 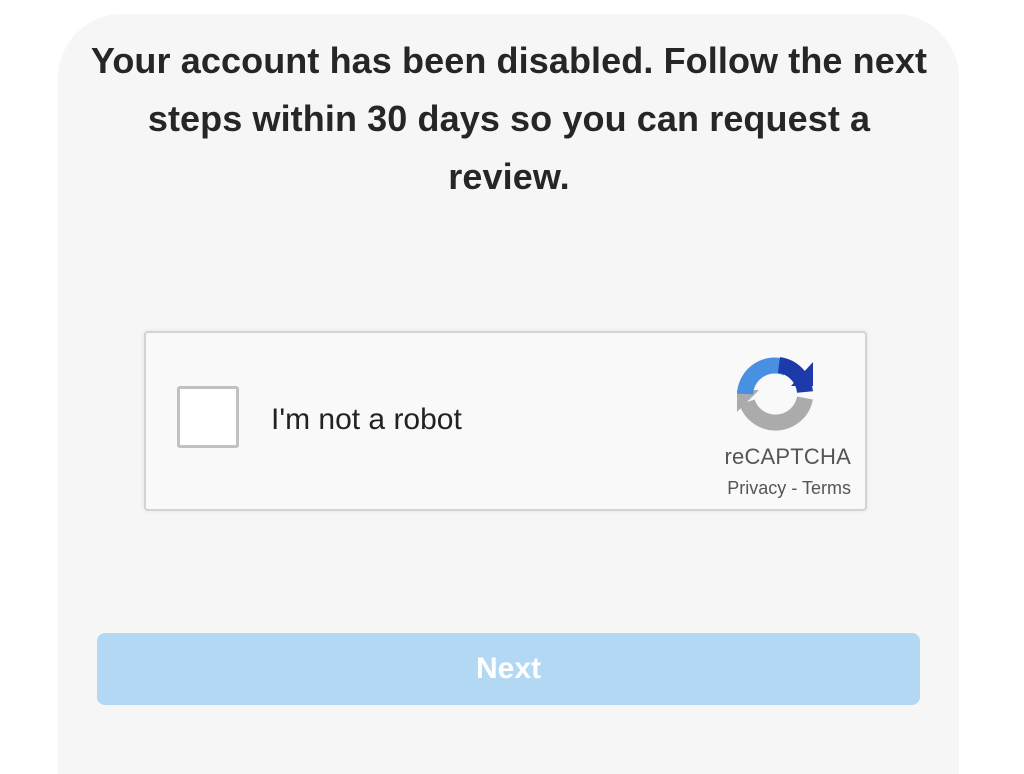 What do you see at coordinates (208, 417) in the screenshot?
I see `not-a-robot-checkbox` at bounding box center [208, 417].